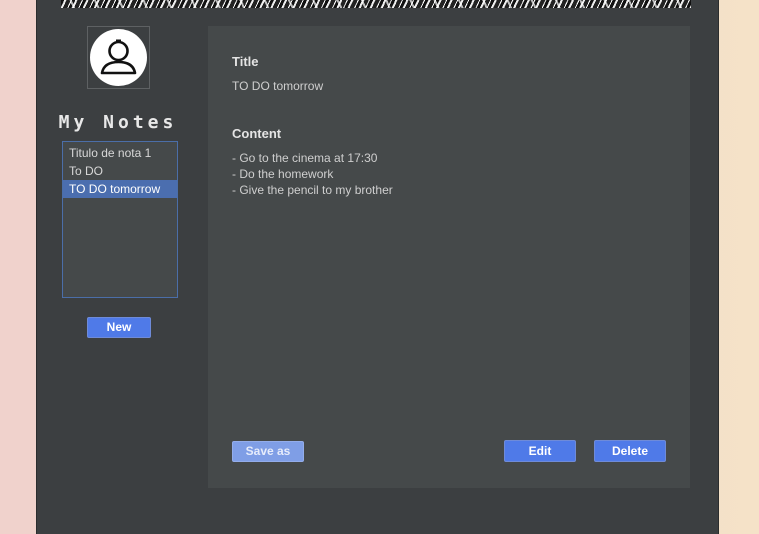 The image size is (759, 534). Describe the element at coordinates (245, 61) in the screenshot. I see `title-label: Title` at that location.